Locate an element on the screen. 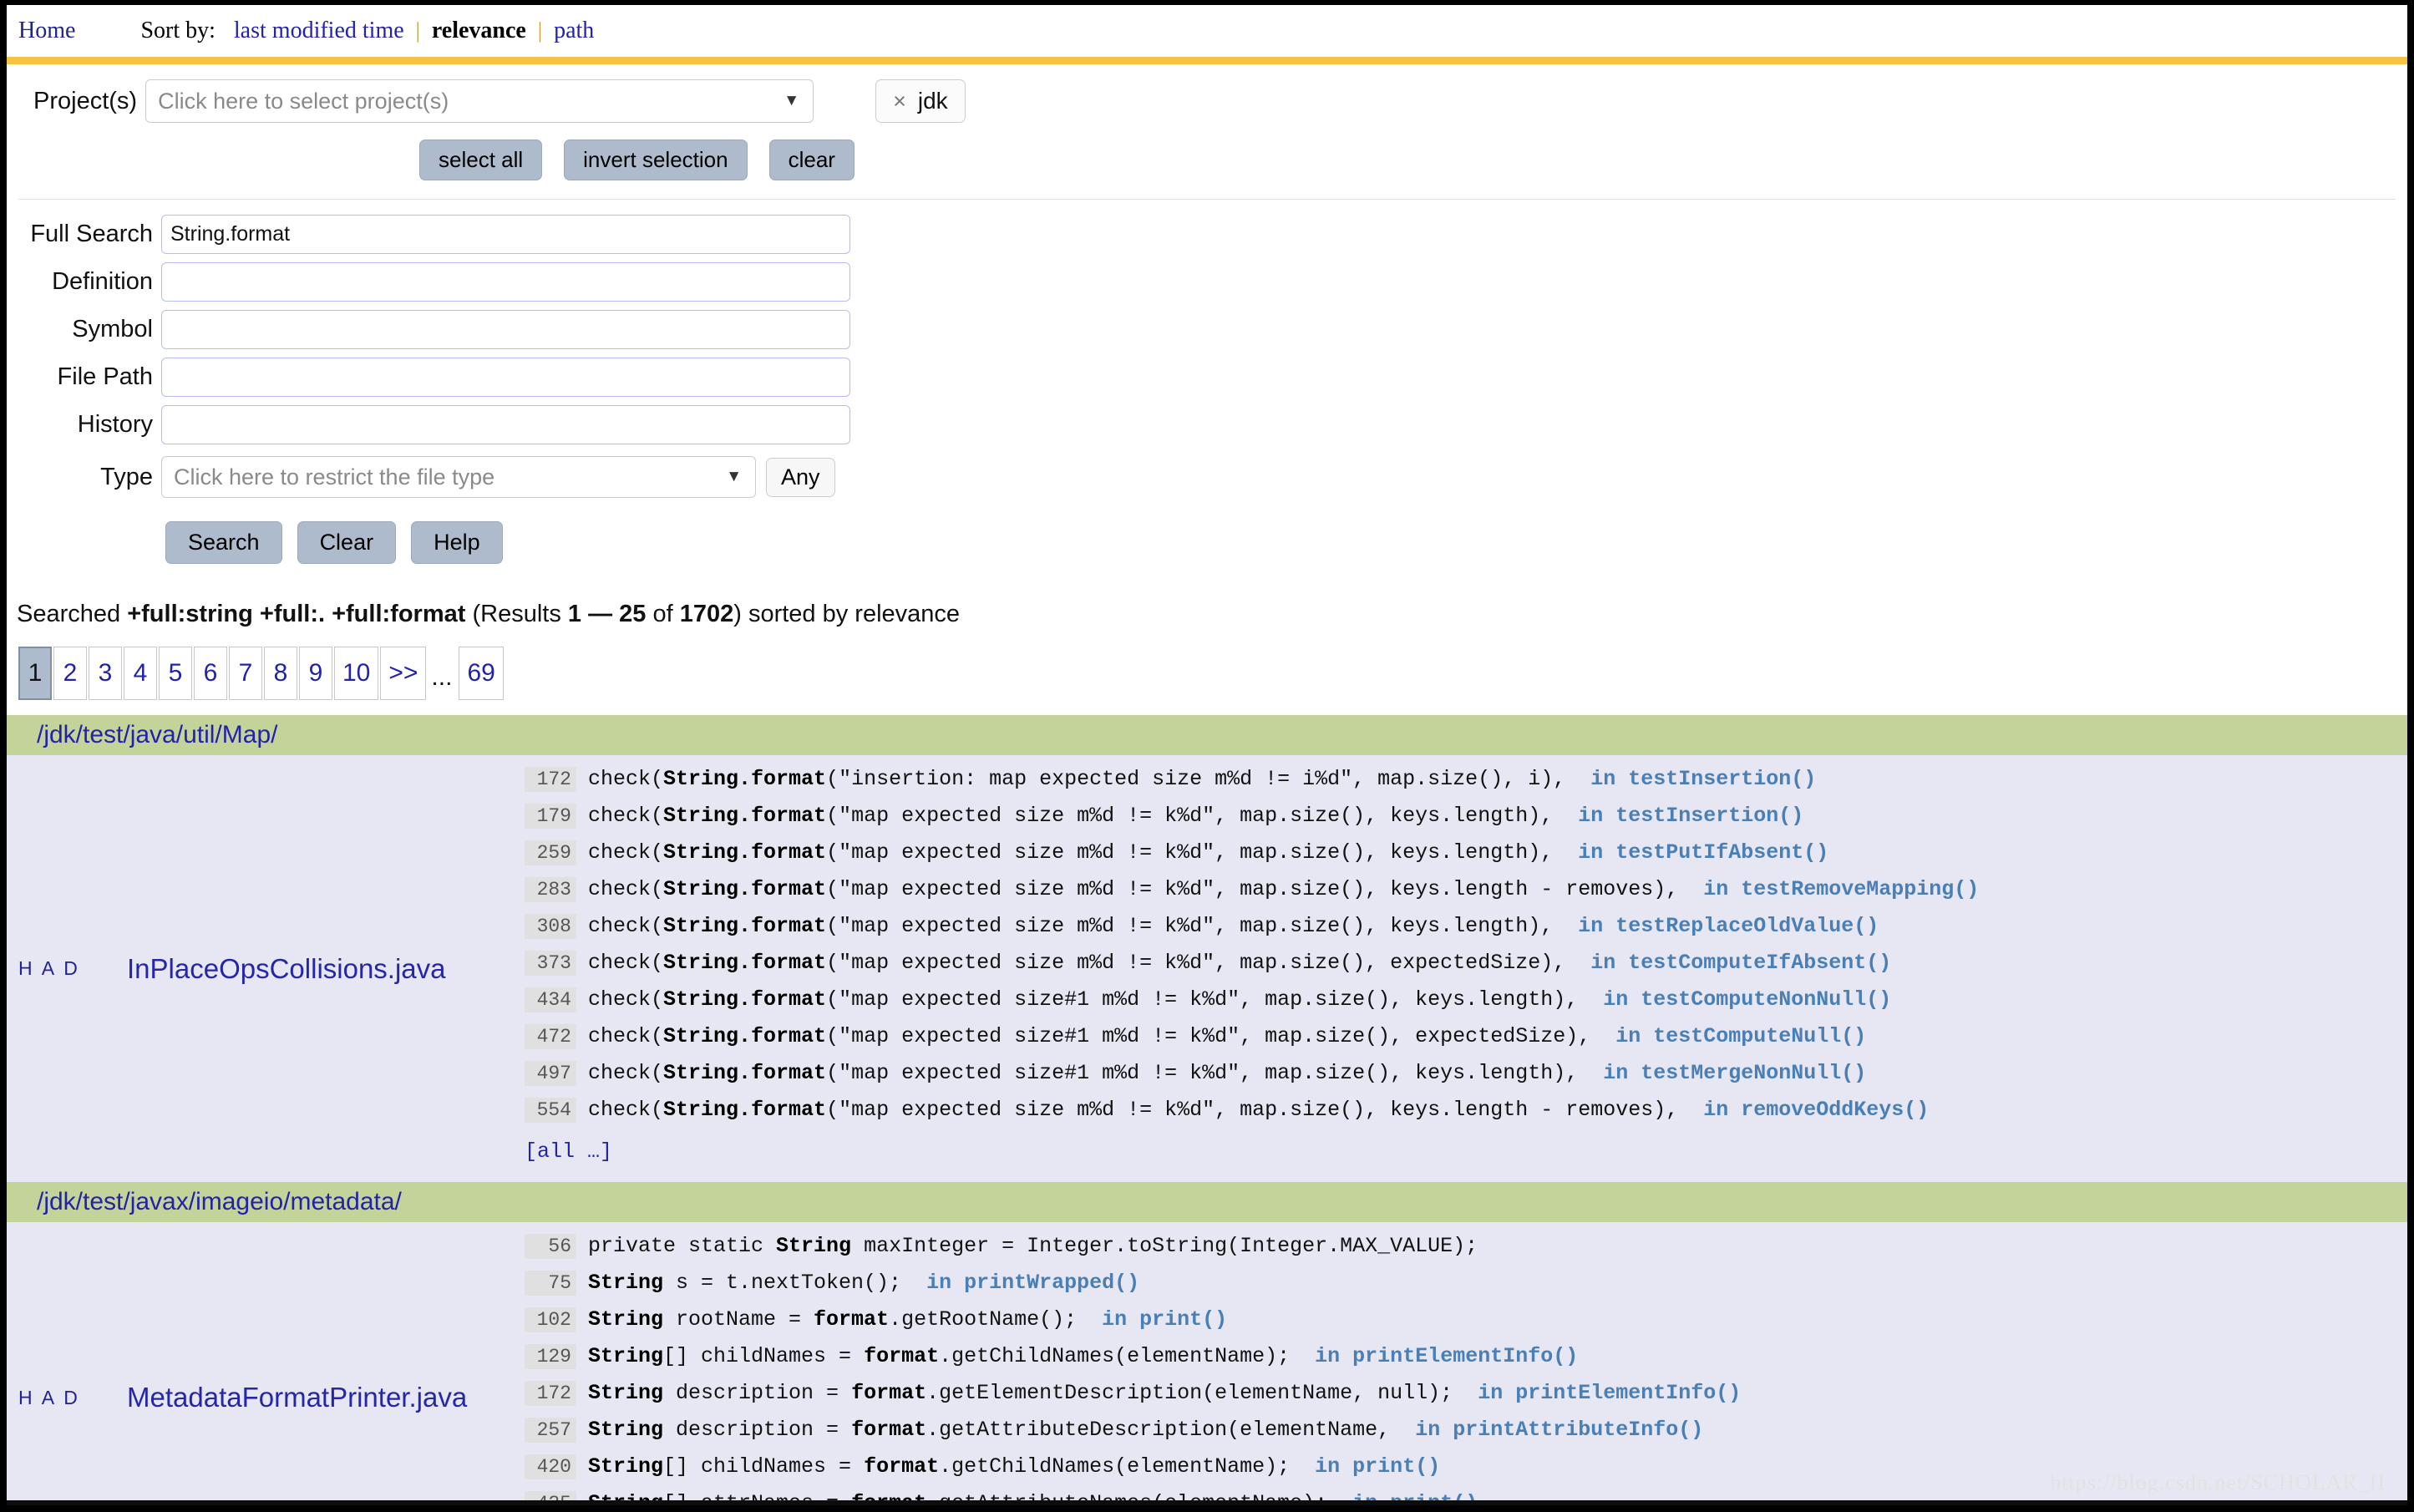  code-context-ref: in testPutIfAbsent() is located at coordinates (1703, 852).